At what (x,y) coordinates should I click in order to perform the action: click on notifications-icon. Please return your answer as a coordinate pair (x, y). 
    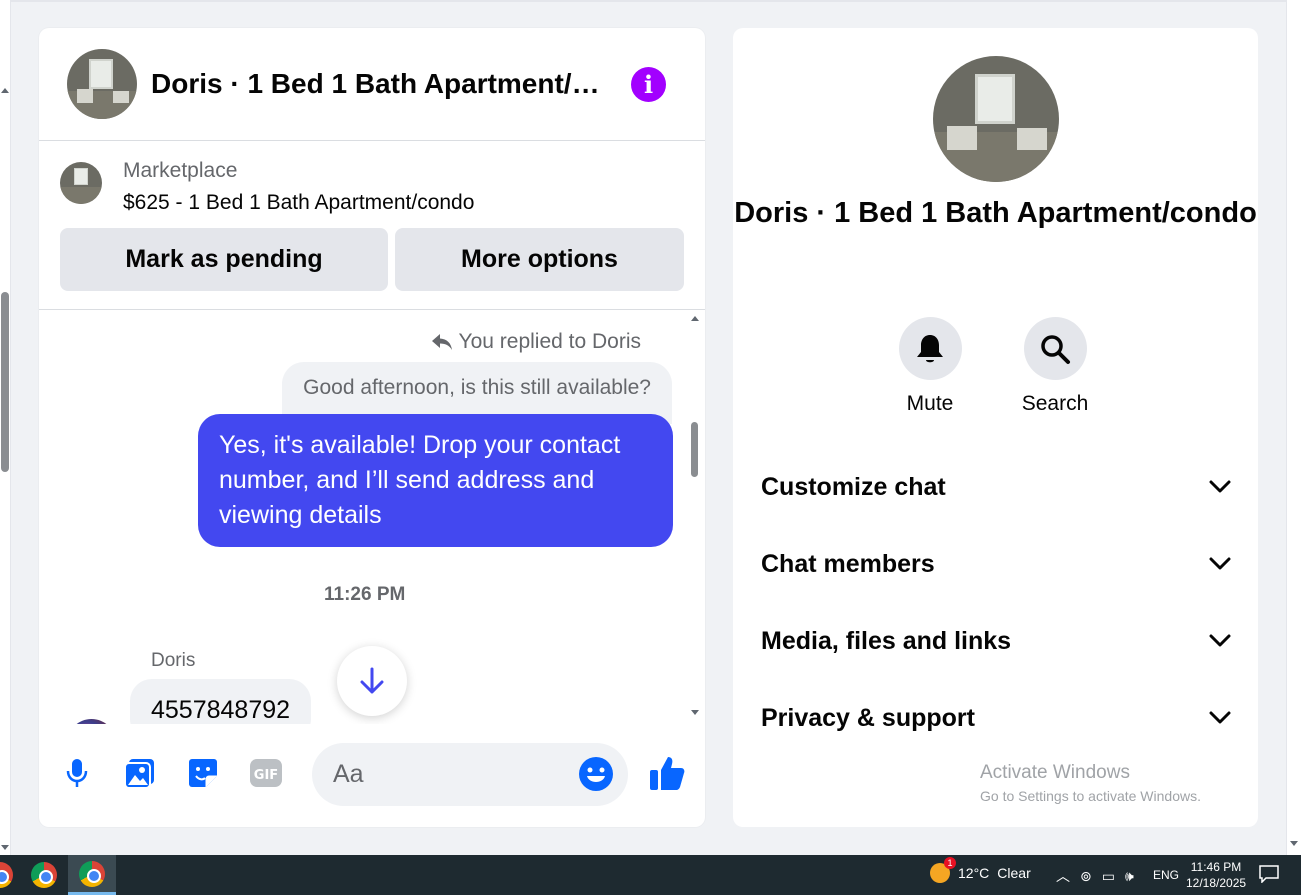
    Looking at the image, I should click on (1269, 874).